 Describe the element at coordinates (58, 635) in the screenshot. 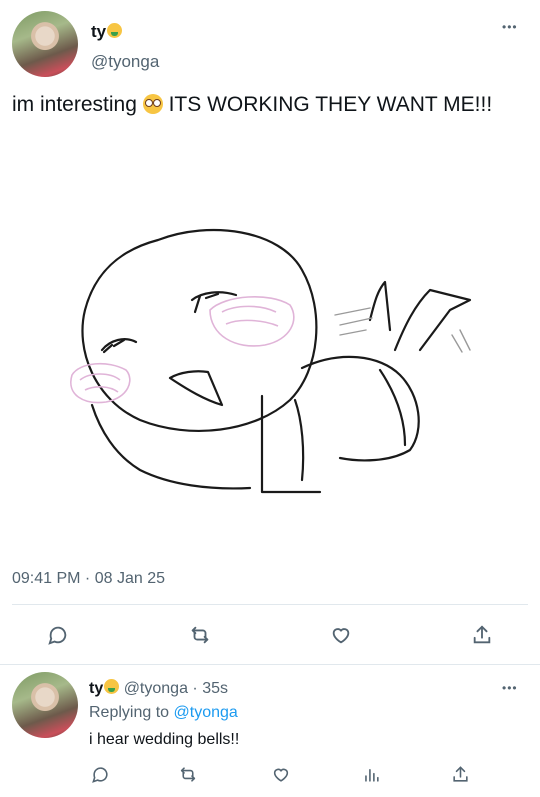

I see `reply-icon` at that location.